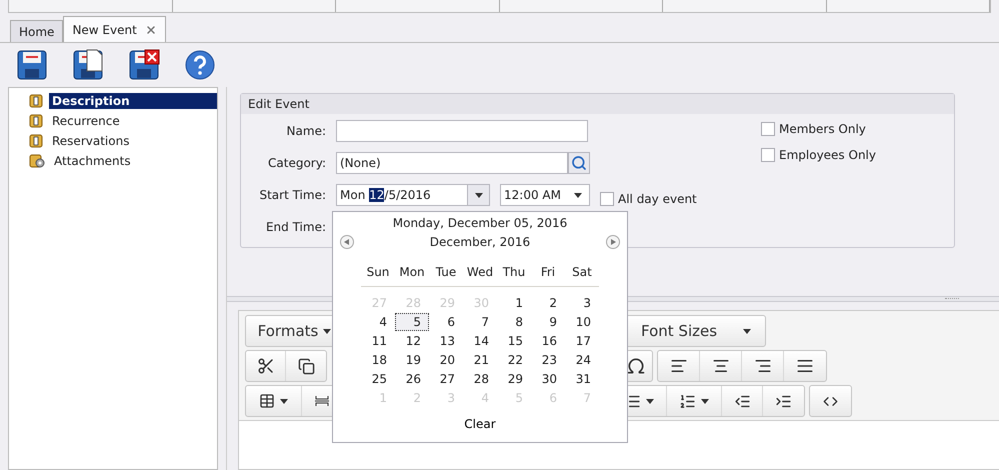 The height and width of the screenshot is (470, 999). Describe the element at coordinates (378, 276) in the screenshot. I see `weekday-header: Sun` at that location.